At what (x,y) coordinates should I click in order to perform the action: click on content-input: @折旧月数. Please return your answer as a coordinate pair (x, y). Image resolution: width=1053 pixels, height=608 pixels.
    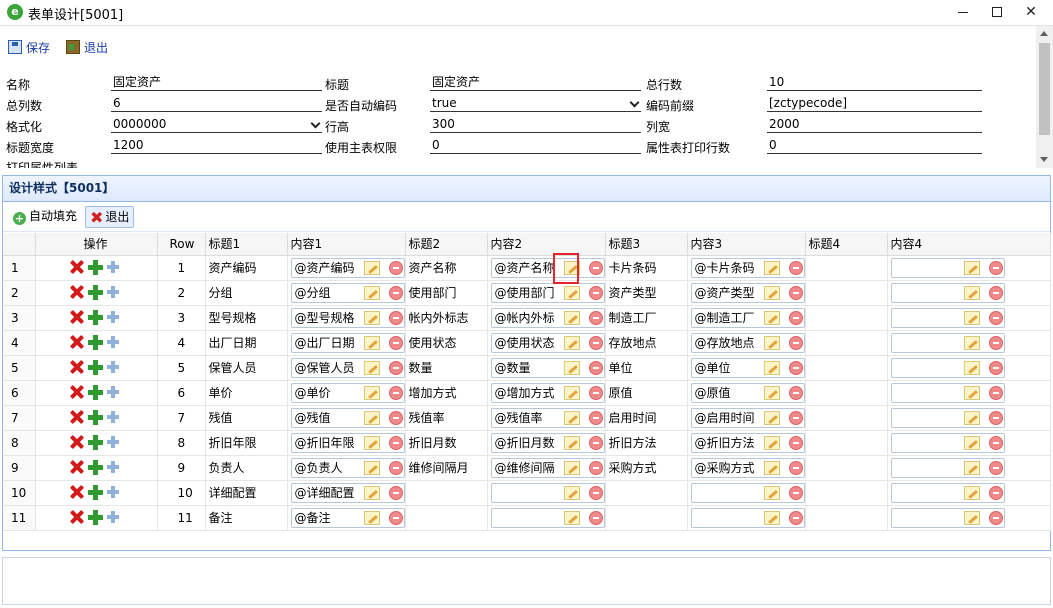
    Looking at the image, I should click on (547, 443).